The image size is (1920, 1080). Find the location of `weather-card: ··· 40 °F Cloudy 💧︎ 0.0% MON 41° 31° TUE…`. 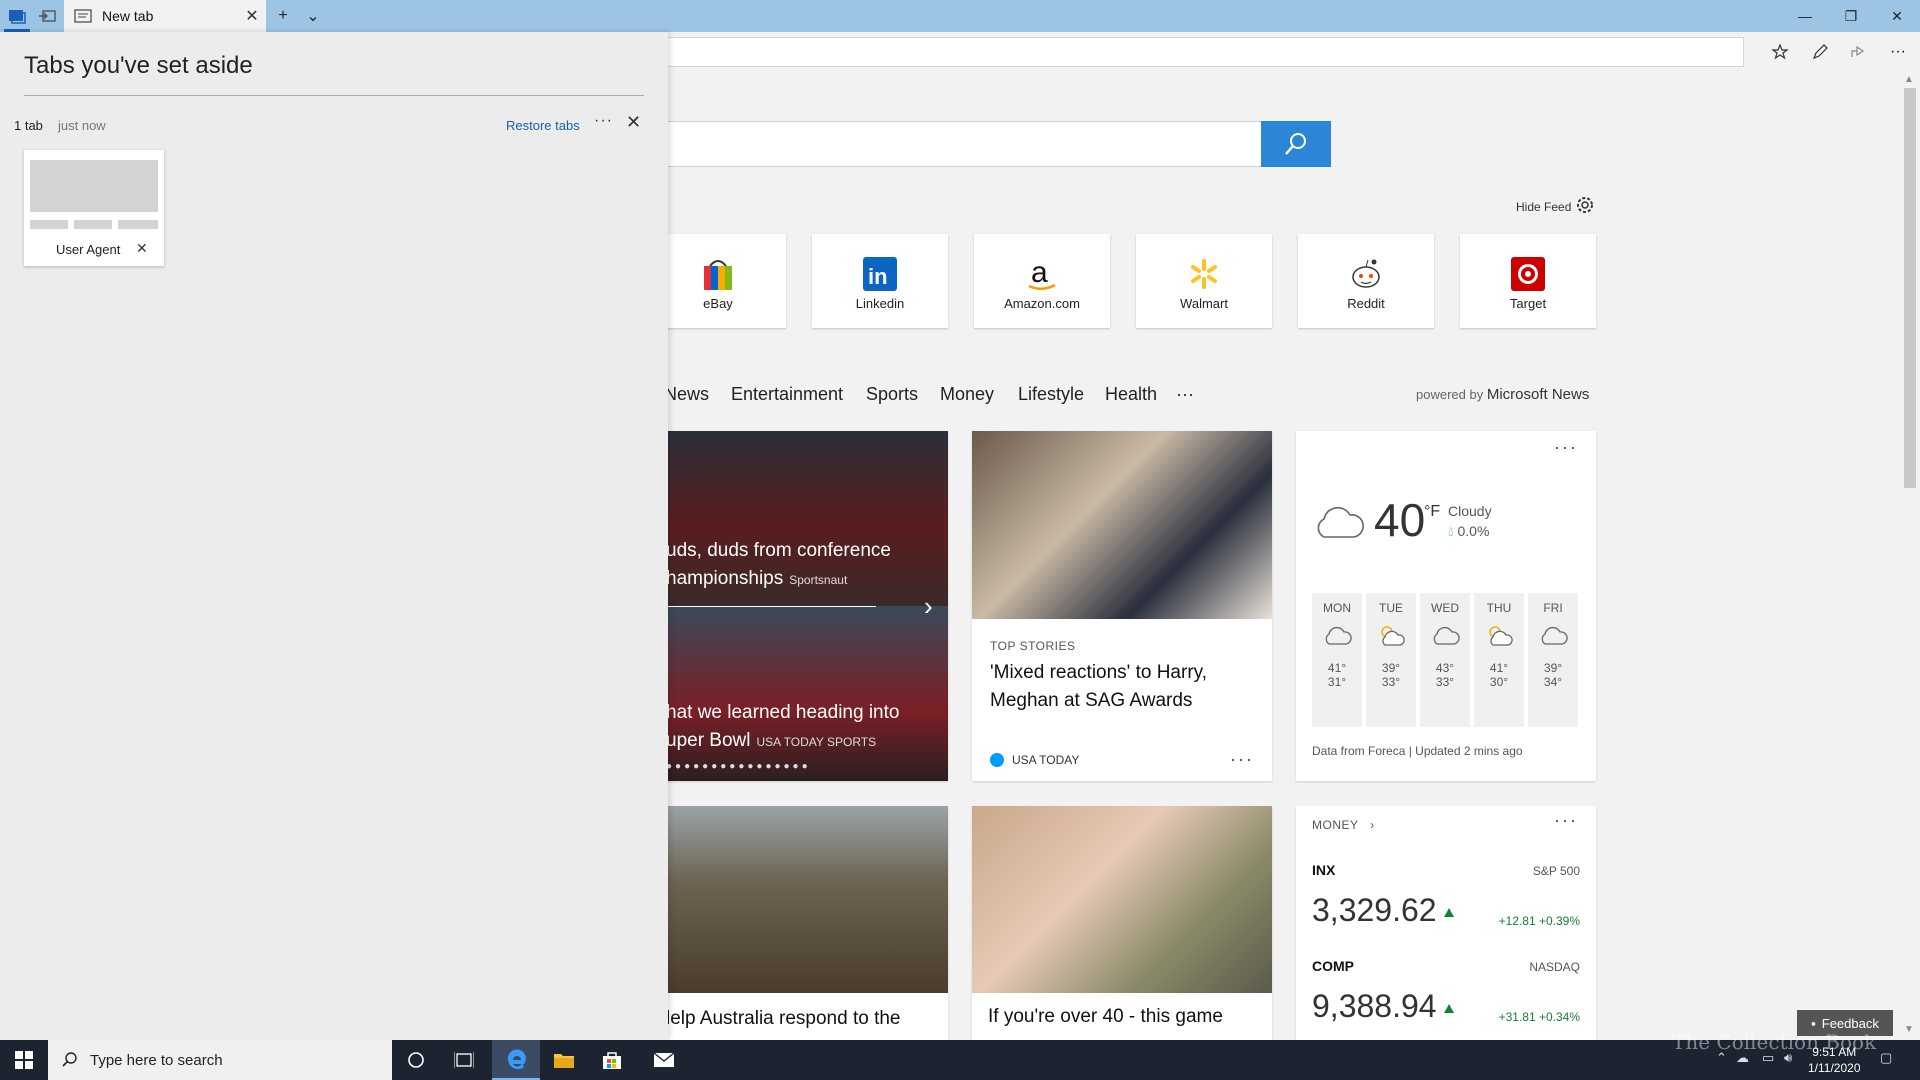

weather-card: ··· 40 °F Cloudy 💧︎ 0.0% MON 41° 31° TUE… is located at coordinates (1446, 606).